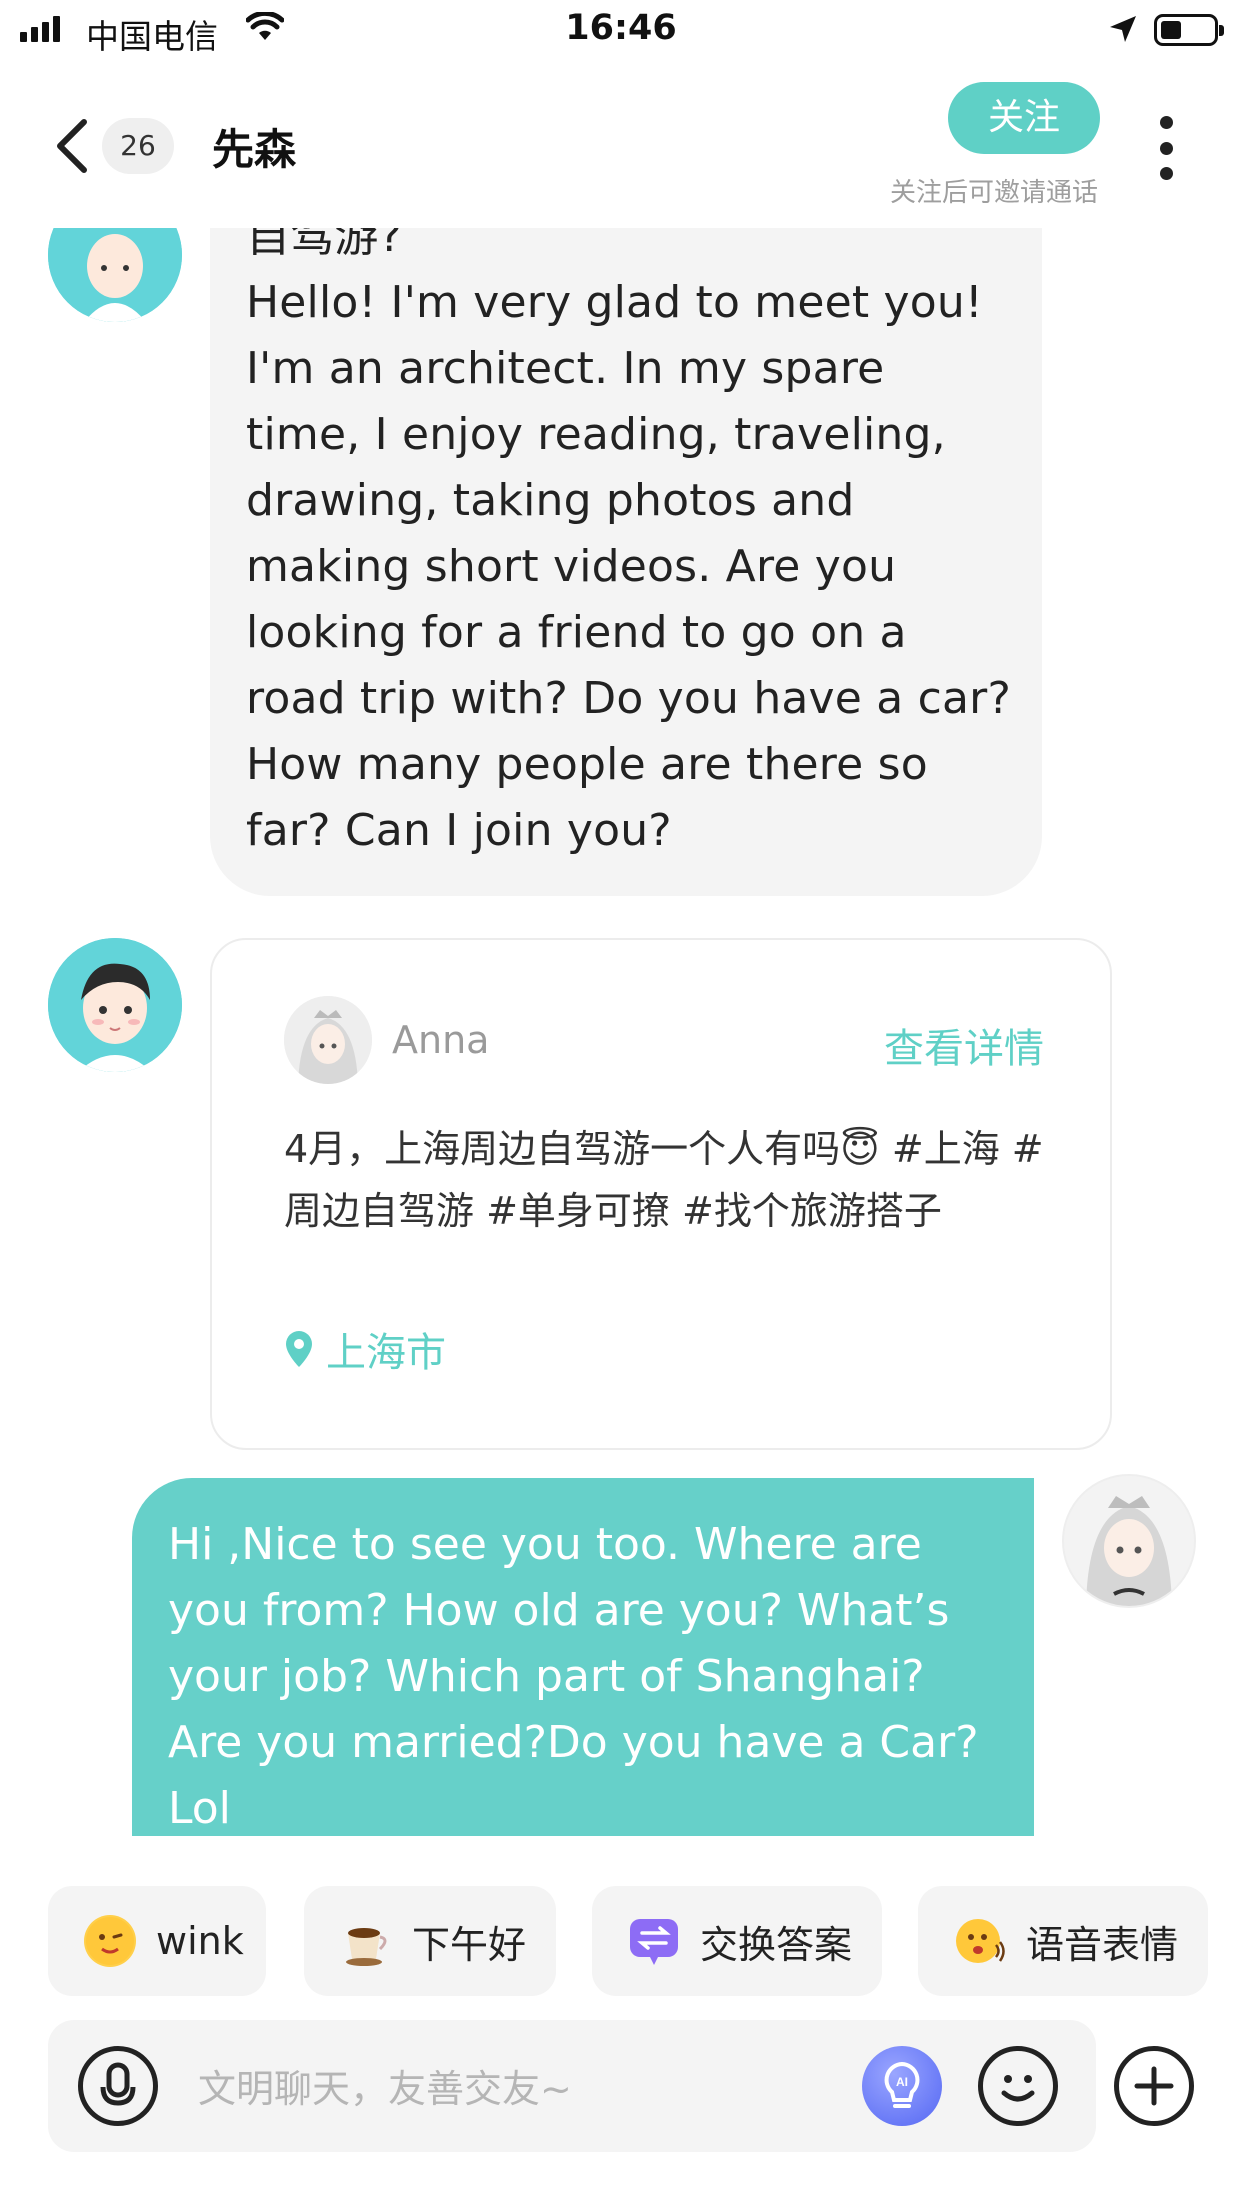  I want to click on quick-reply-wink: wink, so click(157, 1941).